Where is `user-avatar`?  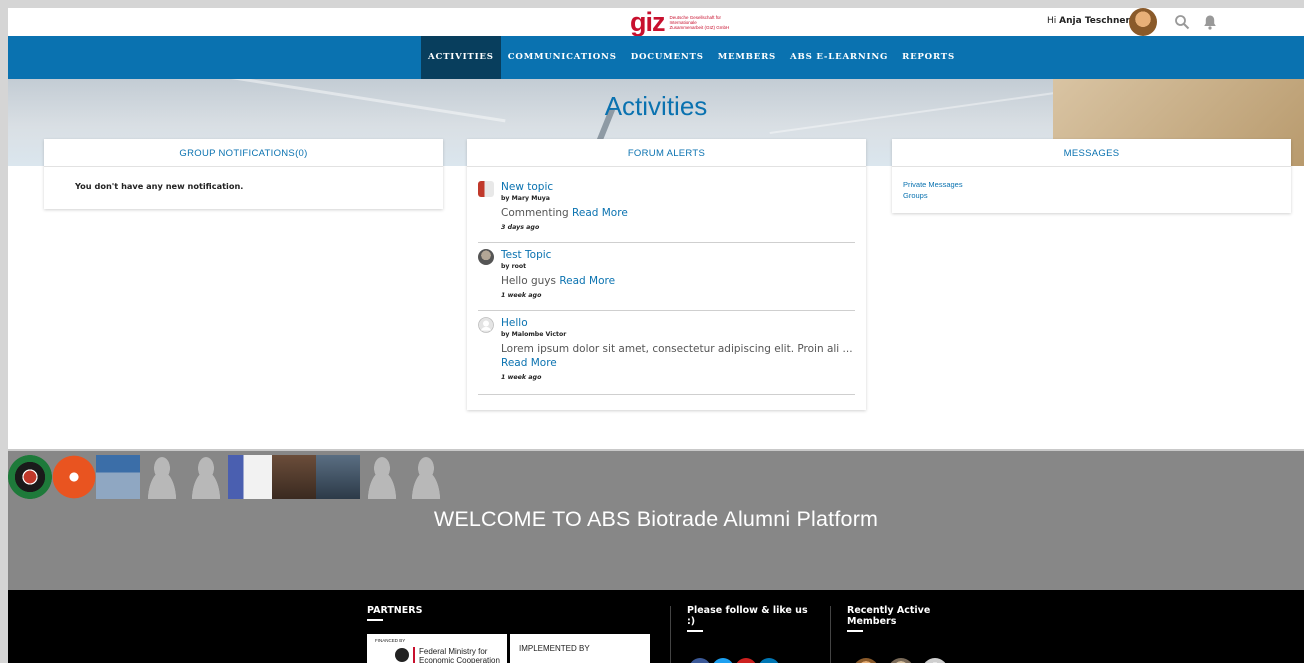 user-avatar is located at coordinates (1143, 22).